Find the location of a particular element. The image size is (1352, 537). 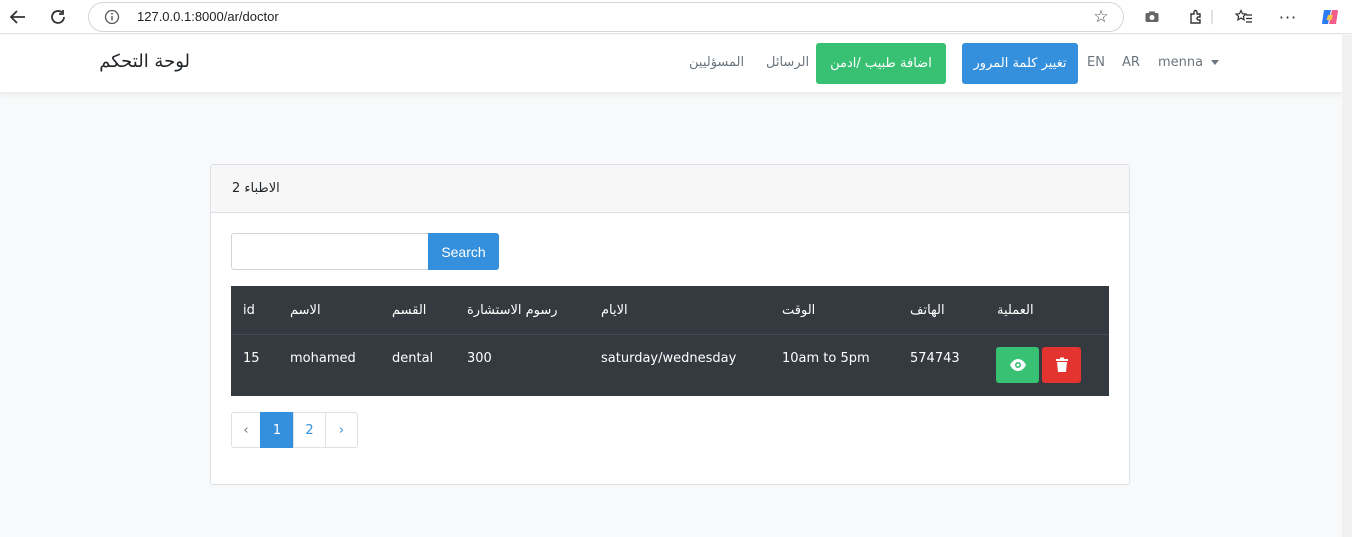

view-button is located at coordinates (1017, 365).